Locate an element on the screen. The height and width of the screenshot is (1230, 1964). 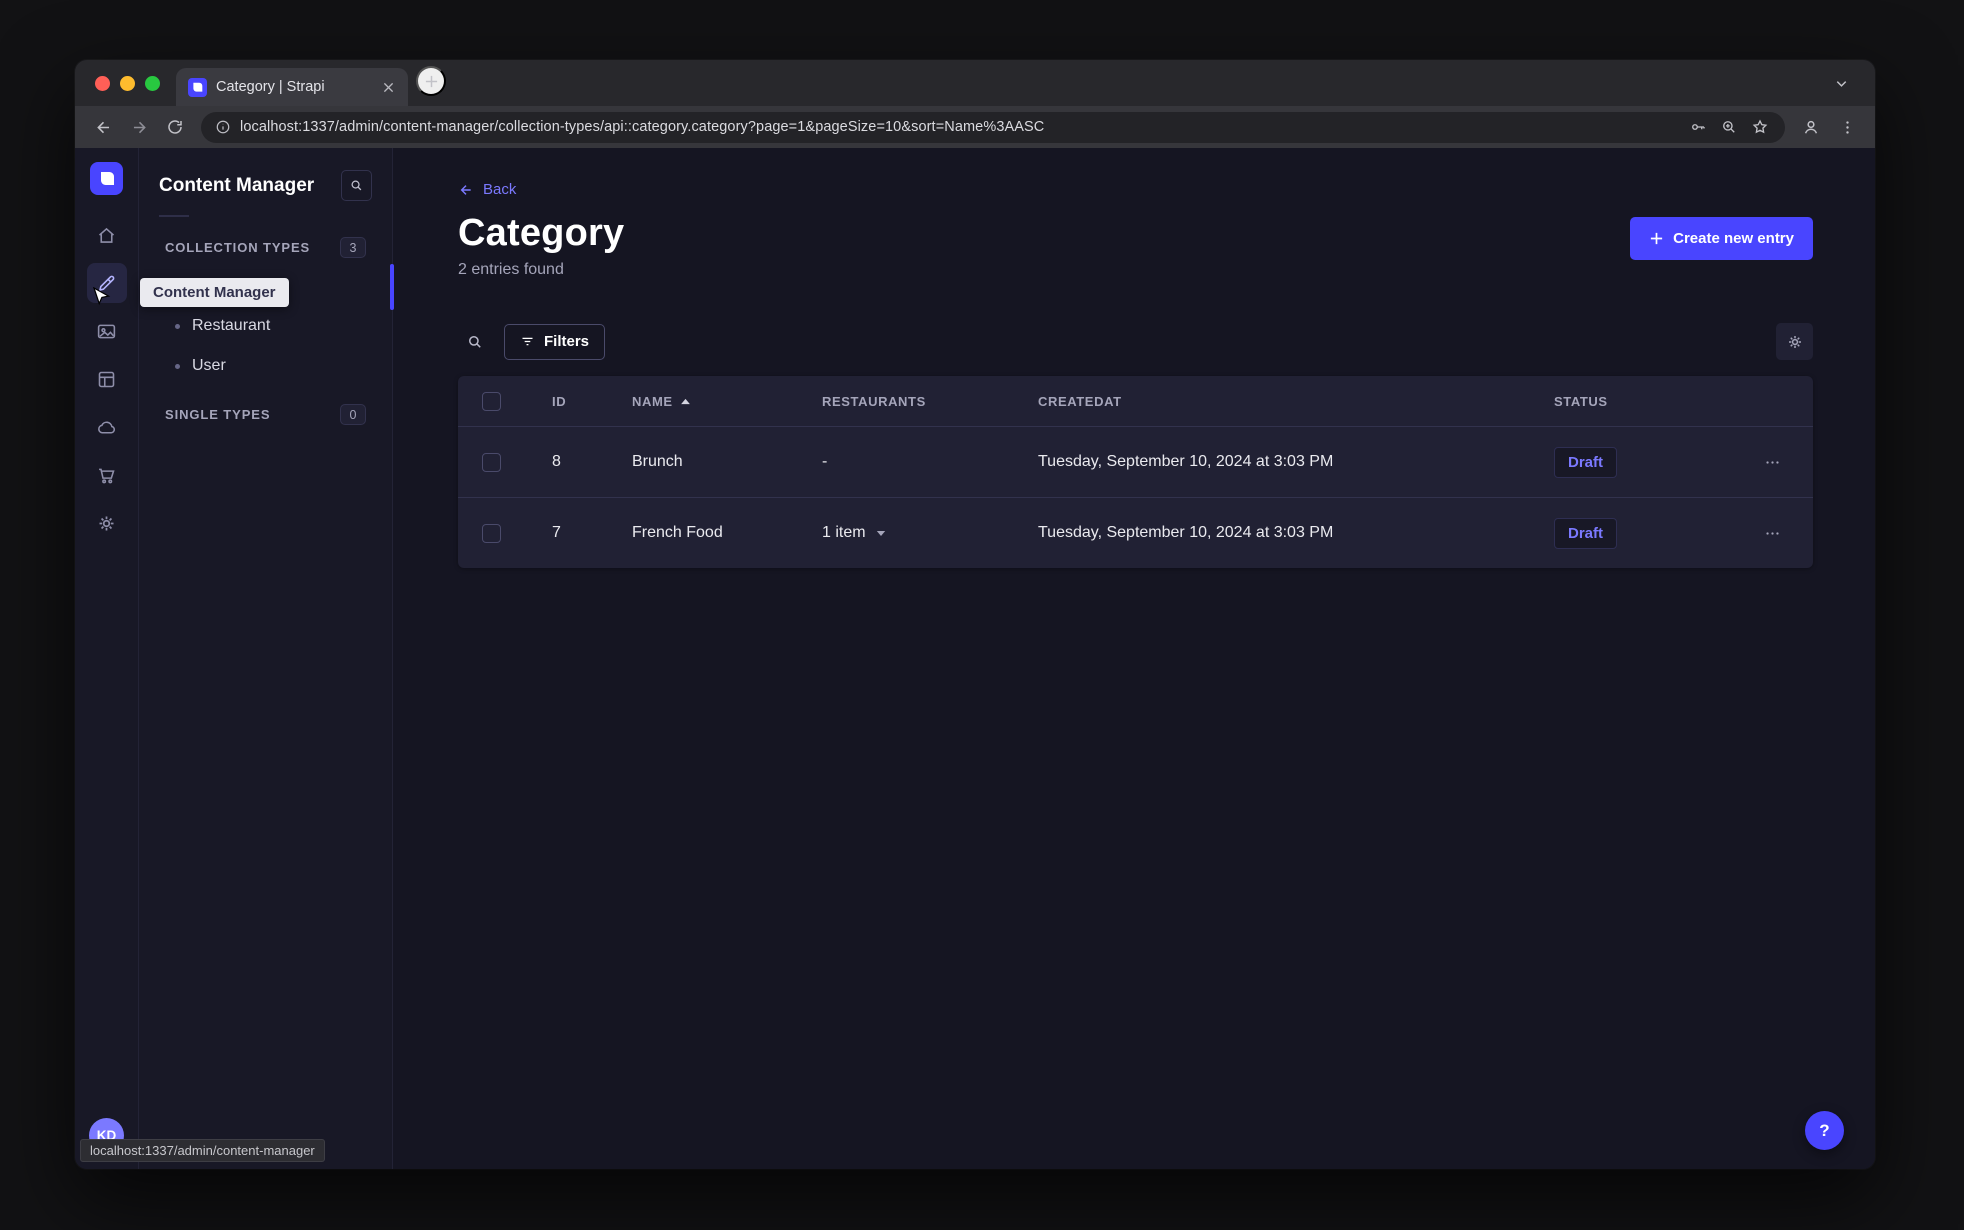
new-tab-button is located at coordinates (431, 81).